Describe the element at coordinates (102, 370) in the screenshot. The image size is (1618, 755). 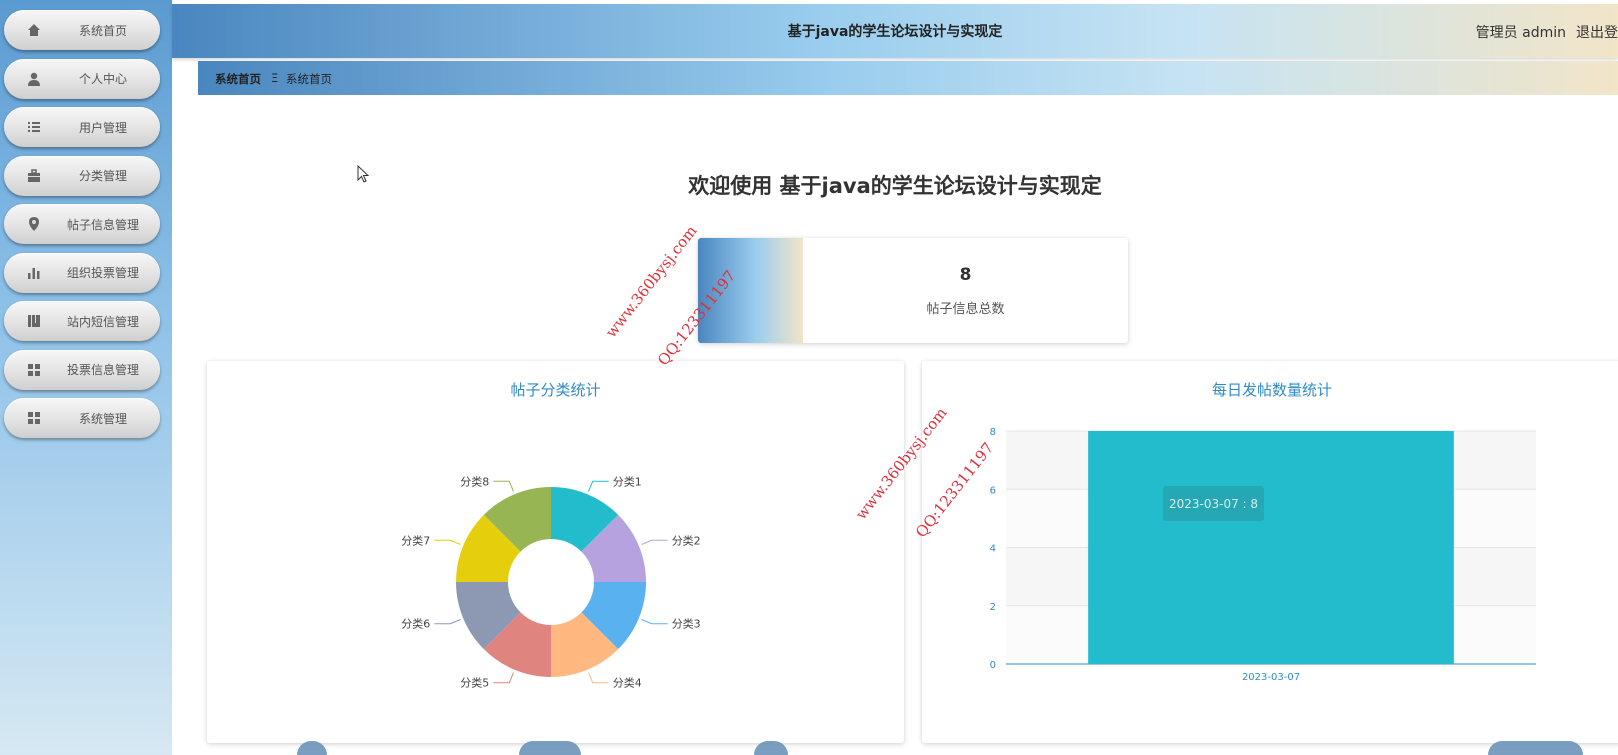
I see `sidebar-item-label: 投票信息管理` at that location.